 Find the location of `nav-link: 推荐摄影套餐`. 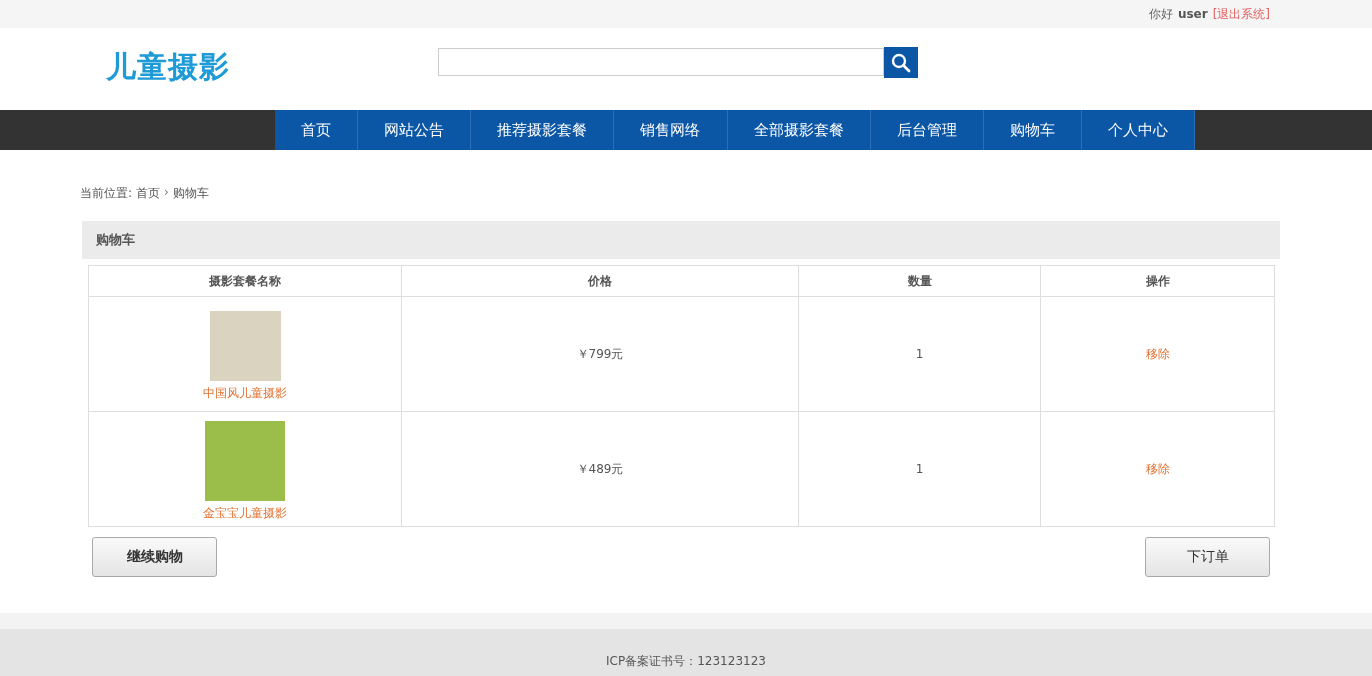

nav-link: 推荐摄影套餐 is located at coordinates (543, 130).